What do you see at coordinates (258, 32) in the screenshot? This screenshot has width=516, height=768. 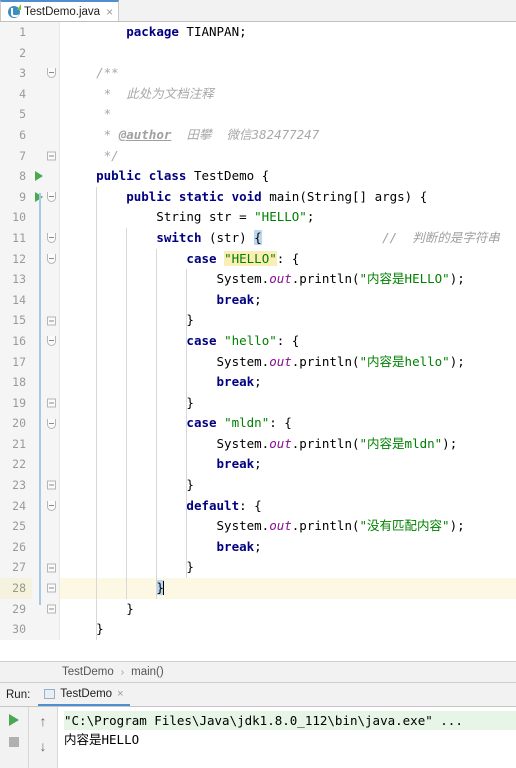 I see `code-line: 1 package TIANPAN;` at bounding box center [258, 32].